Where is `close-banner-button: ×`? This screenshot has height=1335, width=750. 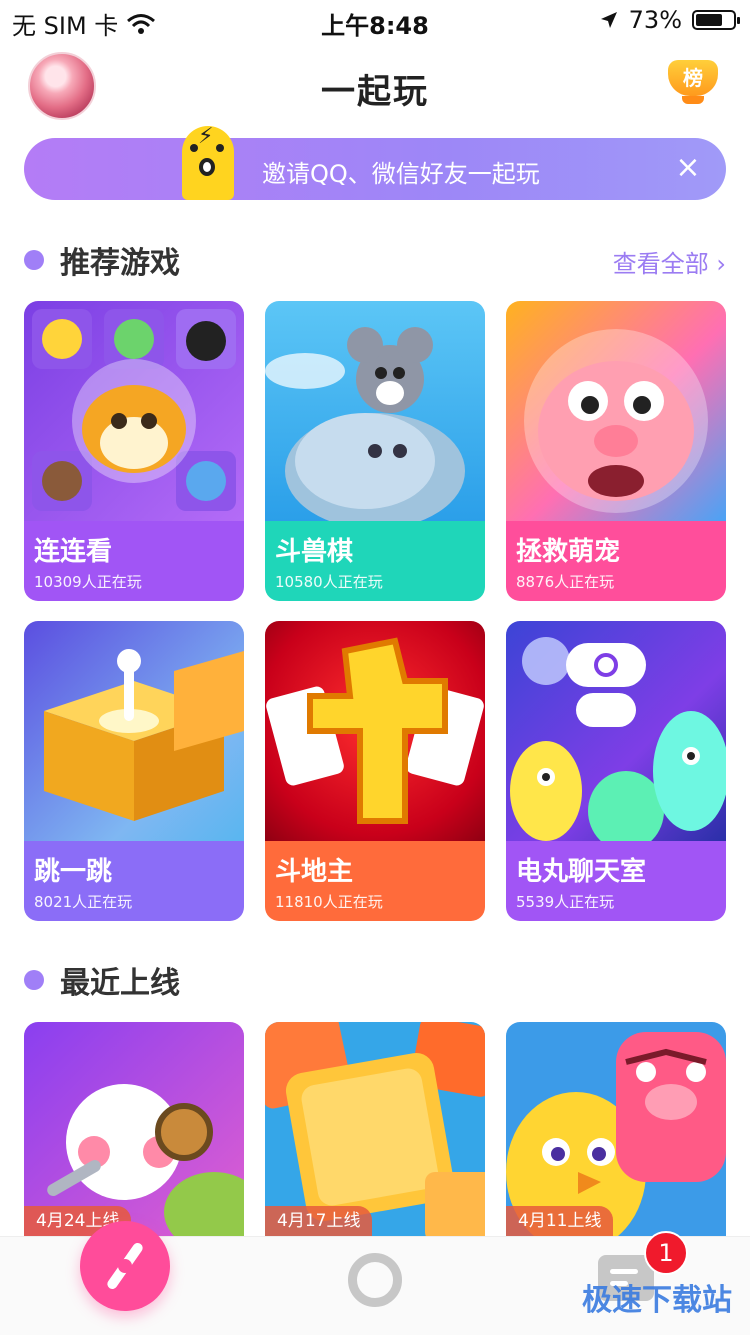 close-banner-button: × is located at coordinates (688, 168).